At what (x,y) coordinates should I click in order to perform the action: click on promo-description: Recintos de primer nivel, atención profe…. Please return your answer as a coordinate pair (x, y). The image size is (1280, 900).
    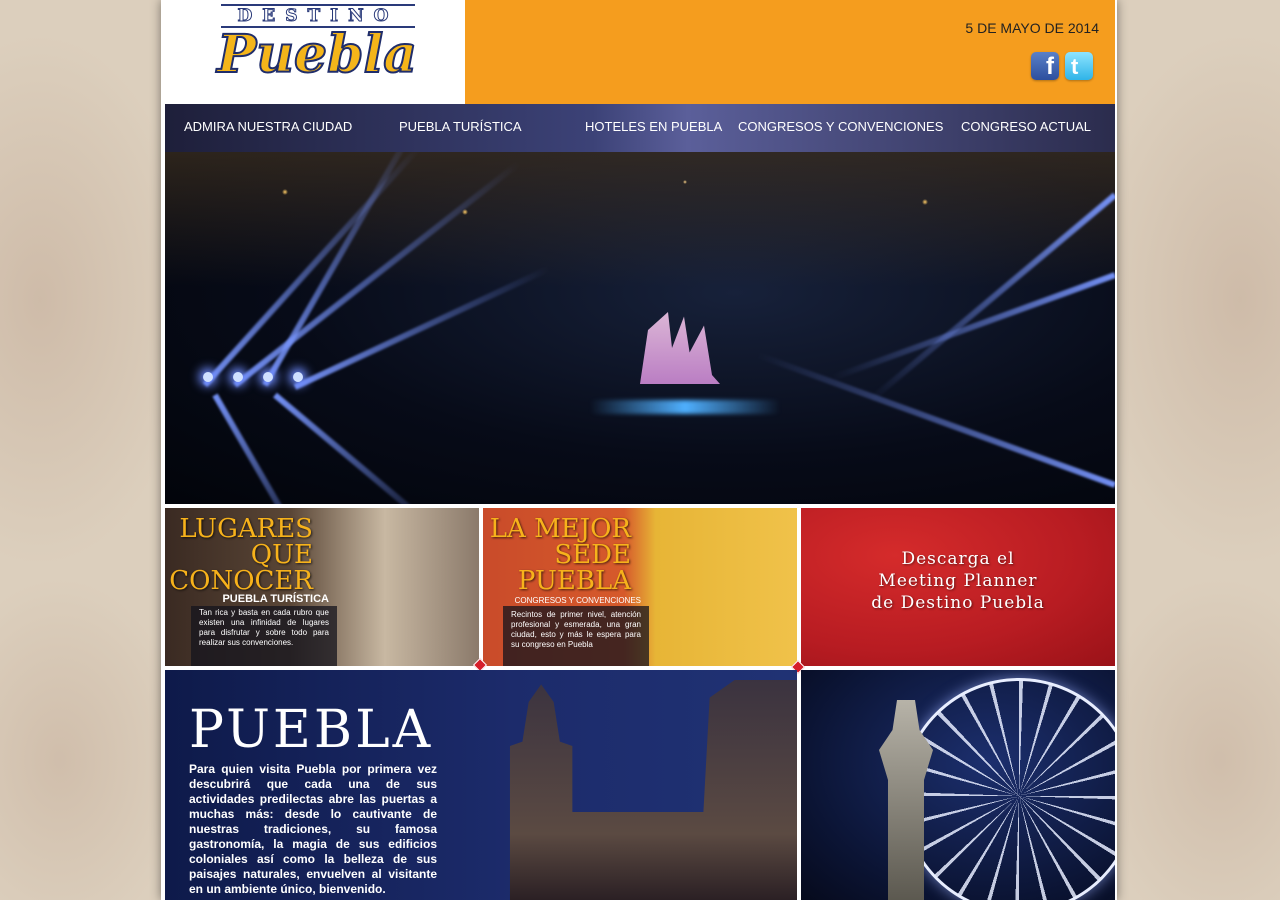
    Looking at the image, I should click on (576, 629).